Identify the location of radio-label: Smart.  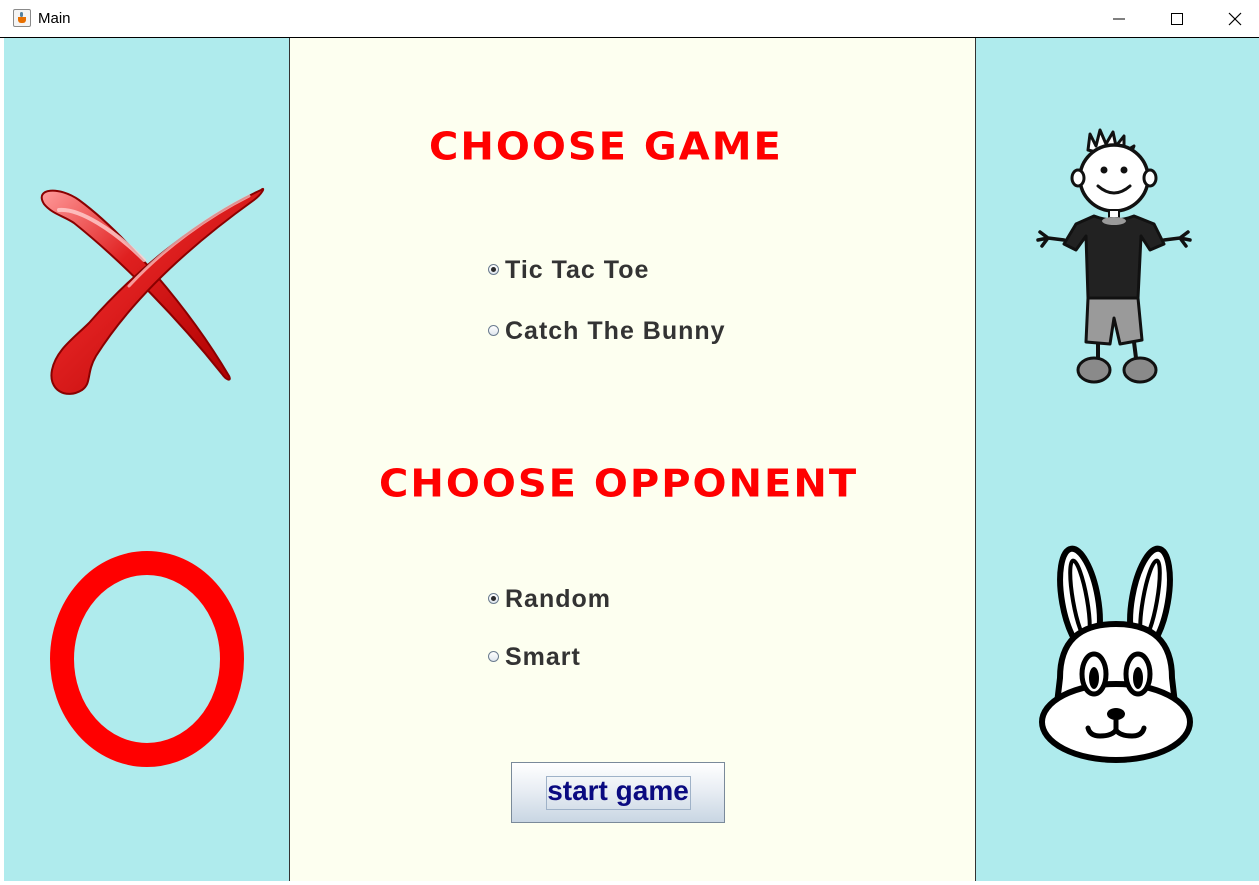
(543, 657).